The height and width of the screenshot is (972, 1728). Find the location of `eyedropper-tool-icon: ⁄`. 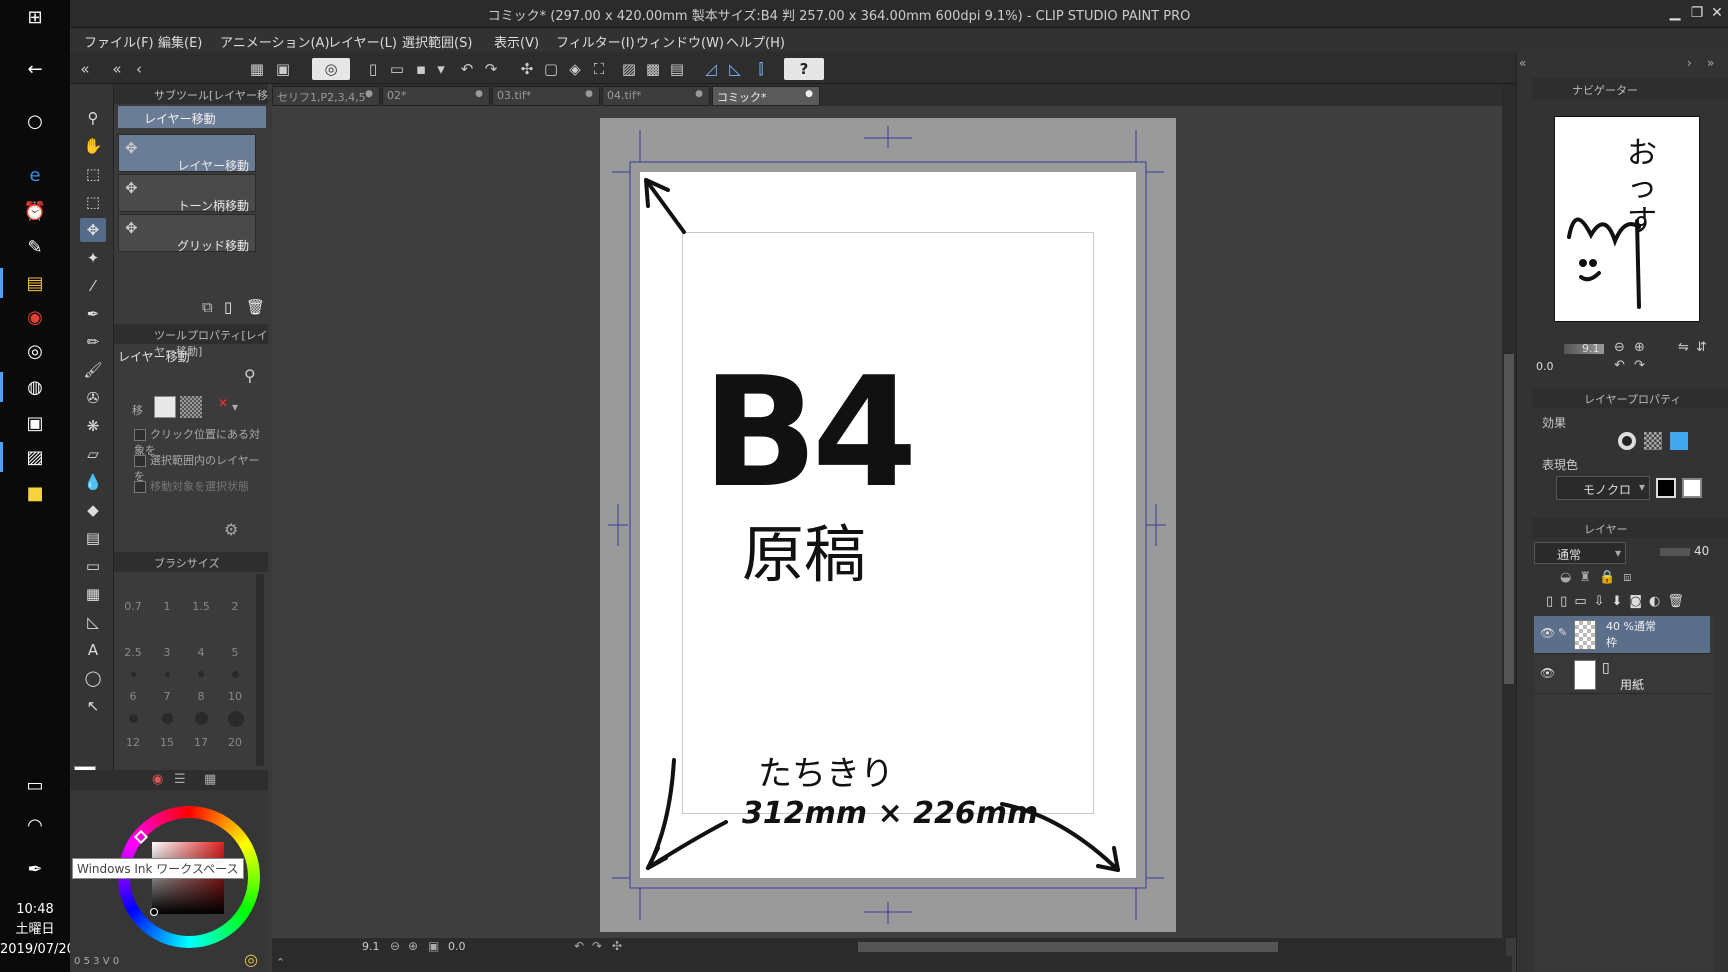

eyedropper-tool-icon: ⁄ is located at coordinates (93, 286).